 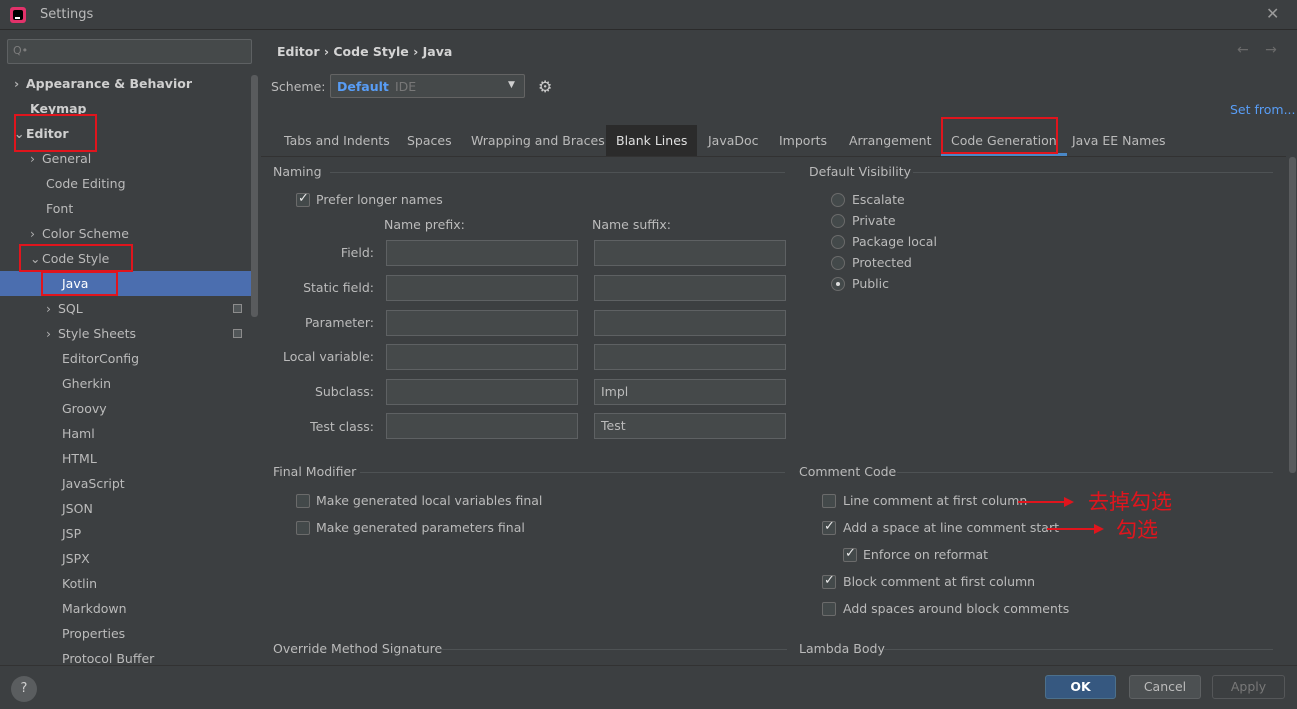 I want to click on final-parameters-label: Make generated parameters final, so click(x=420, y=527).